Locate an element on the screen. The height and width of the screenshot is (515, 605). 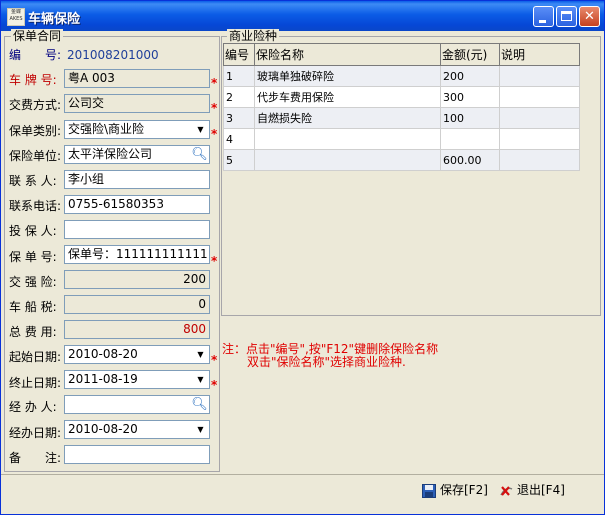
maximize-icon is located at coordinates (566, 16).